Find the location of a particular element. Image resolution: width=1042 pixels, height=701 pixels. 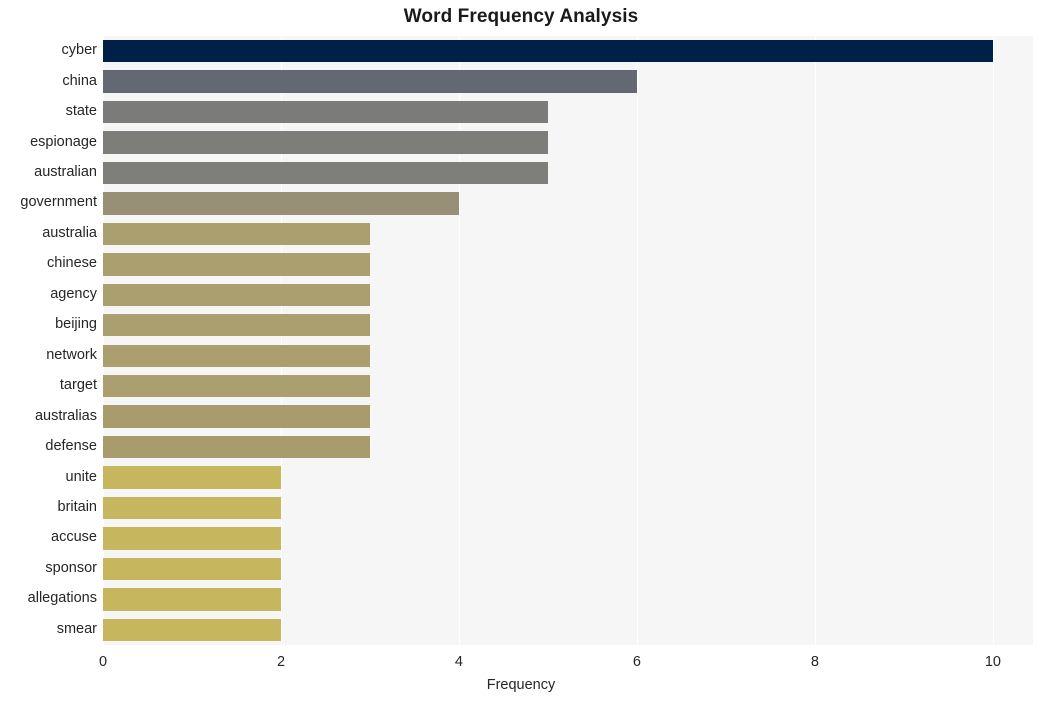

x-axis: 0 2 4 6 8 10 Frequency is located at coordinates (521, 673).